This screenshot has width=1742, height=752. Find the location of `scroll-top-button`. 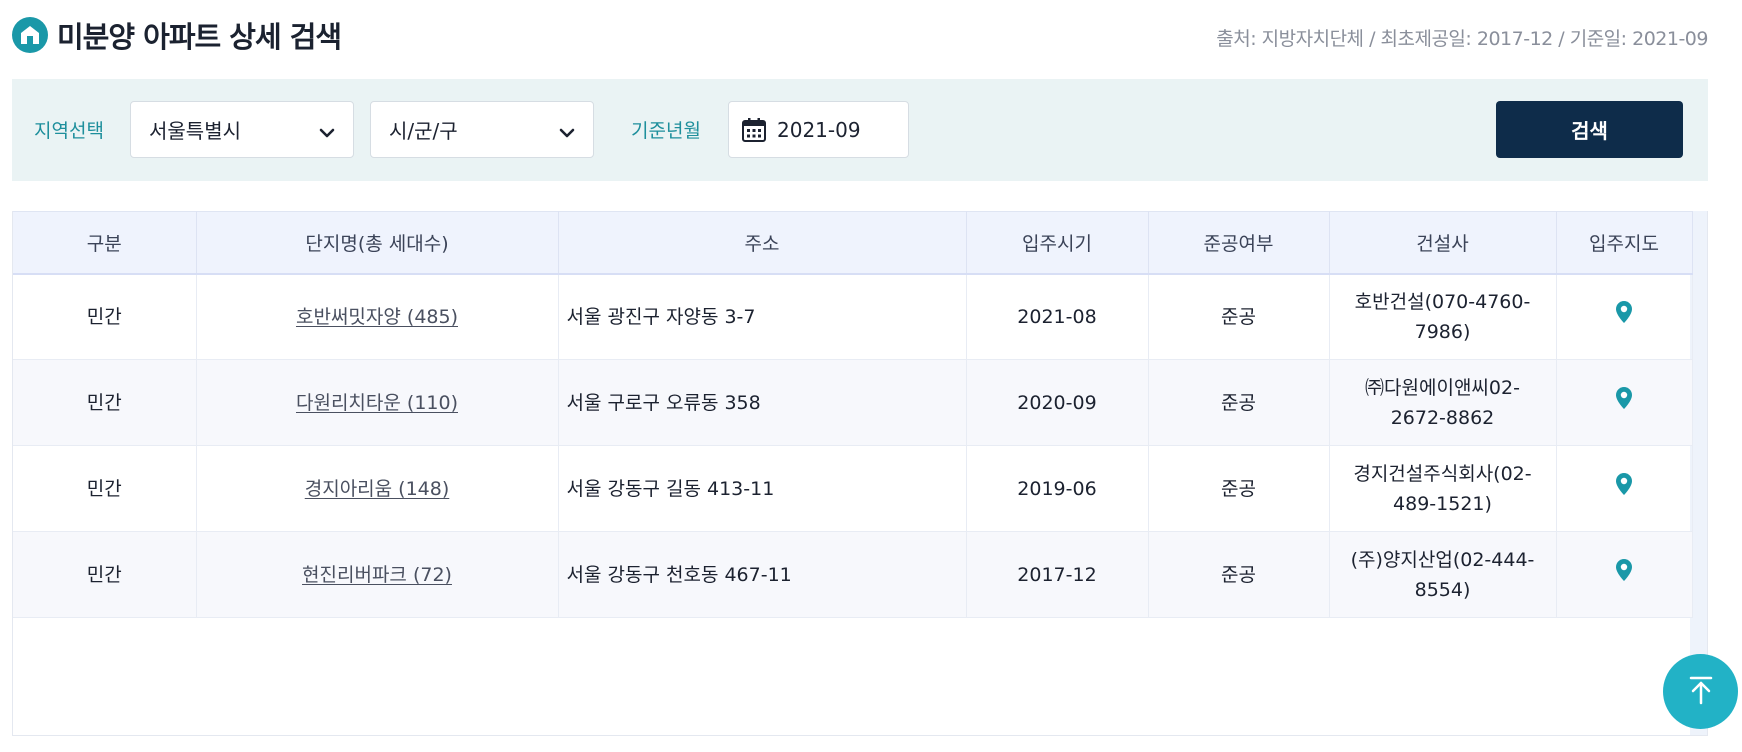

scroll-top-button is located at coordinates (1700, 691).